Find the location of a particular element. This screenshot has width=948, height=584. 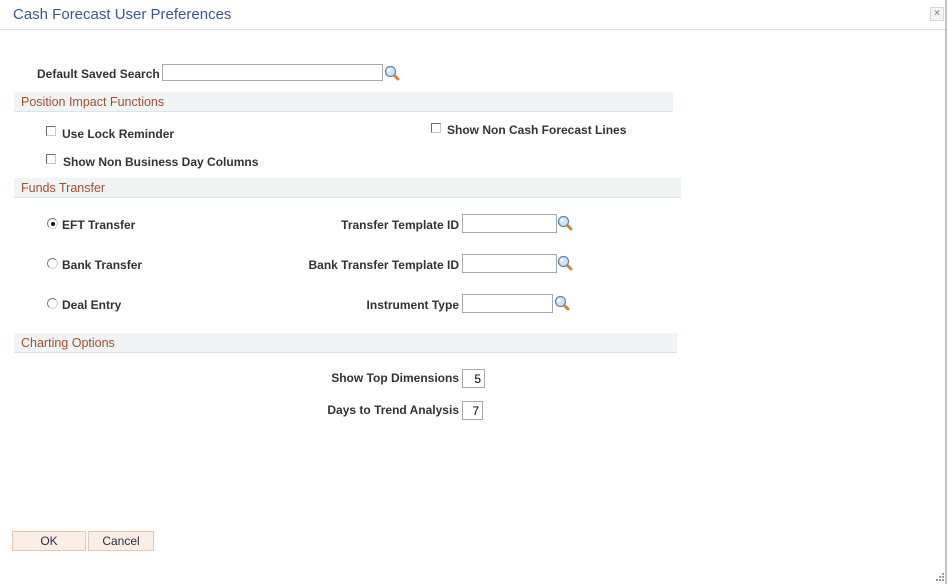

transfer-template-id-lookup-icon is located at coordinates (565, 223).